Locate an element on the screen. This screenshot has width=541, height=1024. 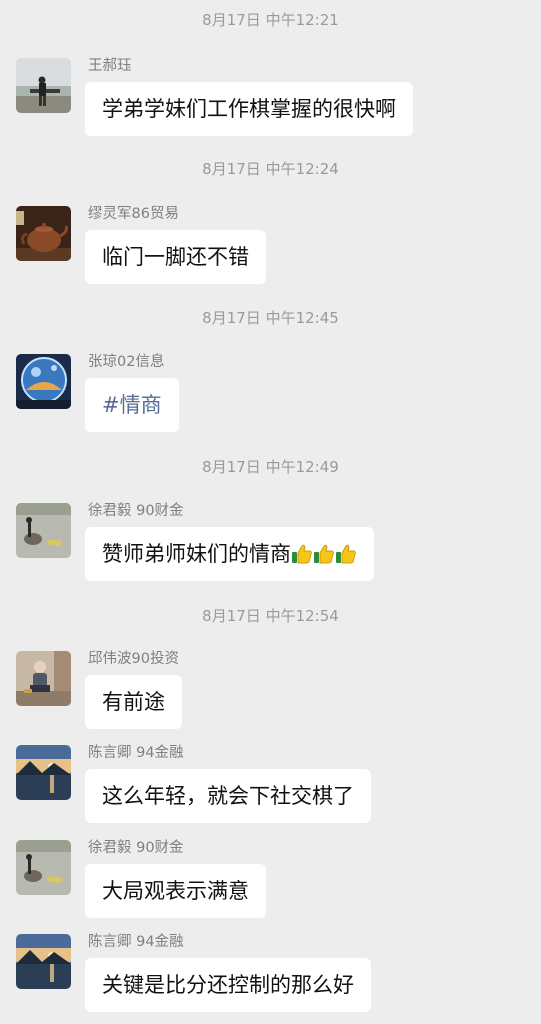
message-text: 大局观表示满意 is located at coordinates (175, 891).